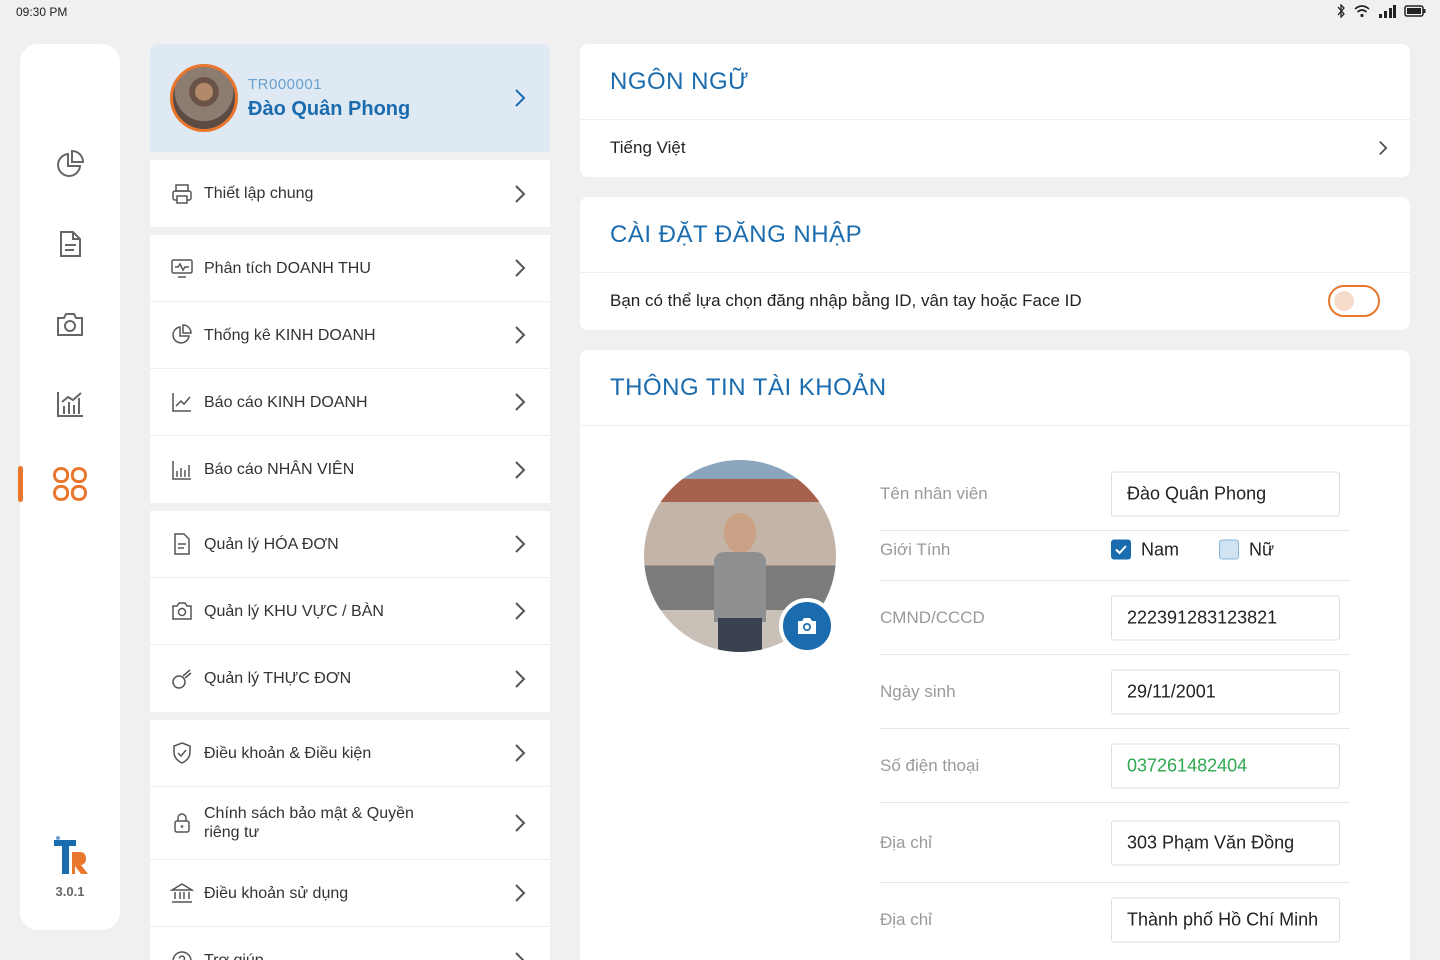 Image resolution: width=1440 pixels, height=960 pixels. I want to click on menu-item-business-report: Báo cáo KINH DOANH, so click(350, 402).